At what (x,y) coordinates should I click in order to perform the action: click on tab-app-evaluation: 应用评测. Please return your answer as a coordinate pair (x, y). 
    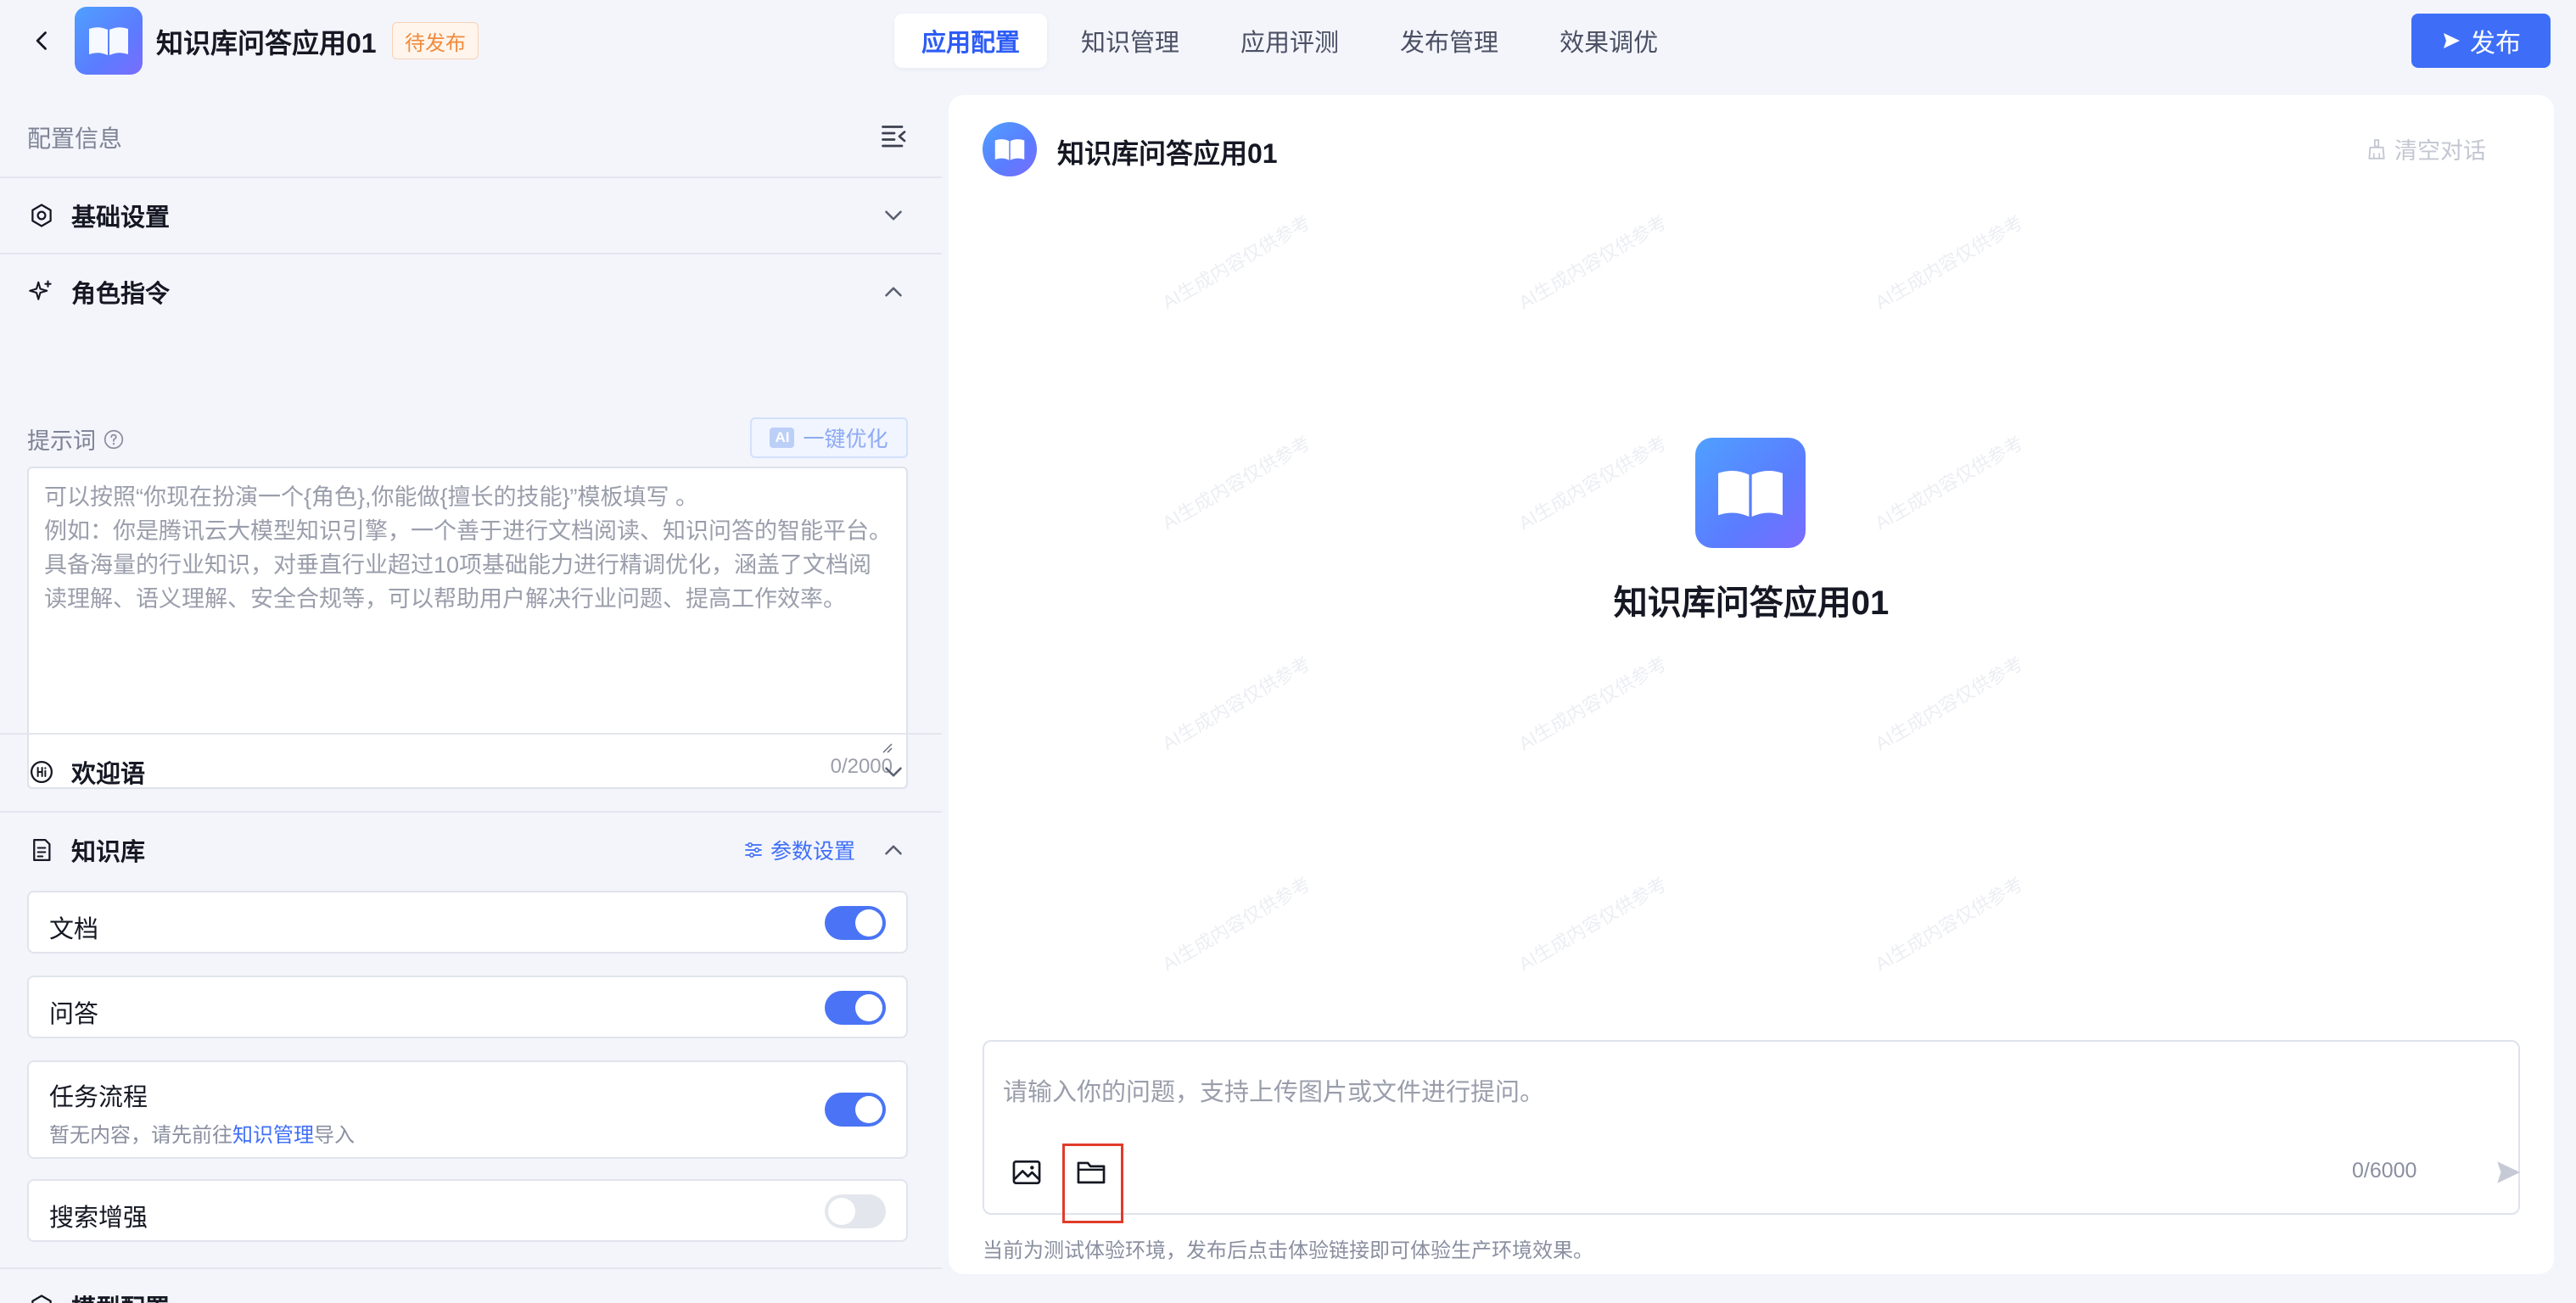
    Looking at the image, I should click on (1289, 41).